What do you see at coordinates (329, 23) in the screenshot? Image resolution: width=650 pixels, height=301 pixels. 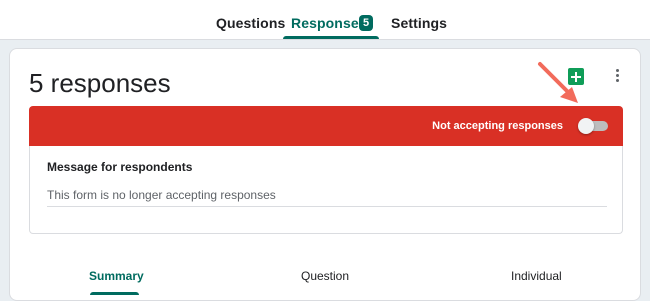 I see `tab-responses: Responses` at bounding box center [329, 23].